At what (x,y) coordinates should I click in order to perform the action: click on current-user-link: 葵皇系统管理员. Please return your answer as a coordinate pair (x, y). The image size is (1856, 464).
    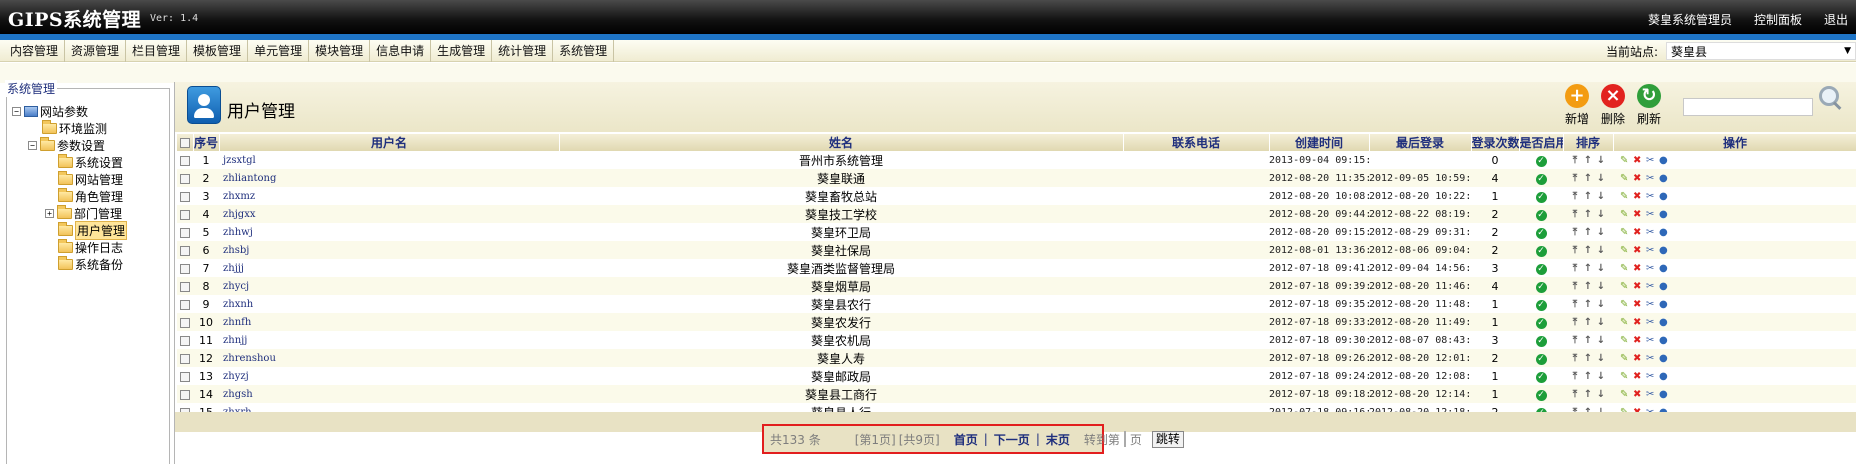
    Looking at the image, I should click on (1690, 19).